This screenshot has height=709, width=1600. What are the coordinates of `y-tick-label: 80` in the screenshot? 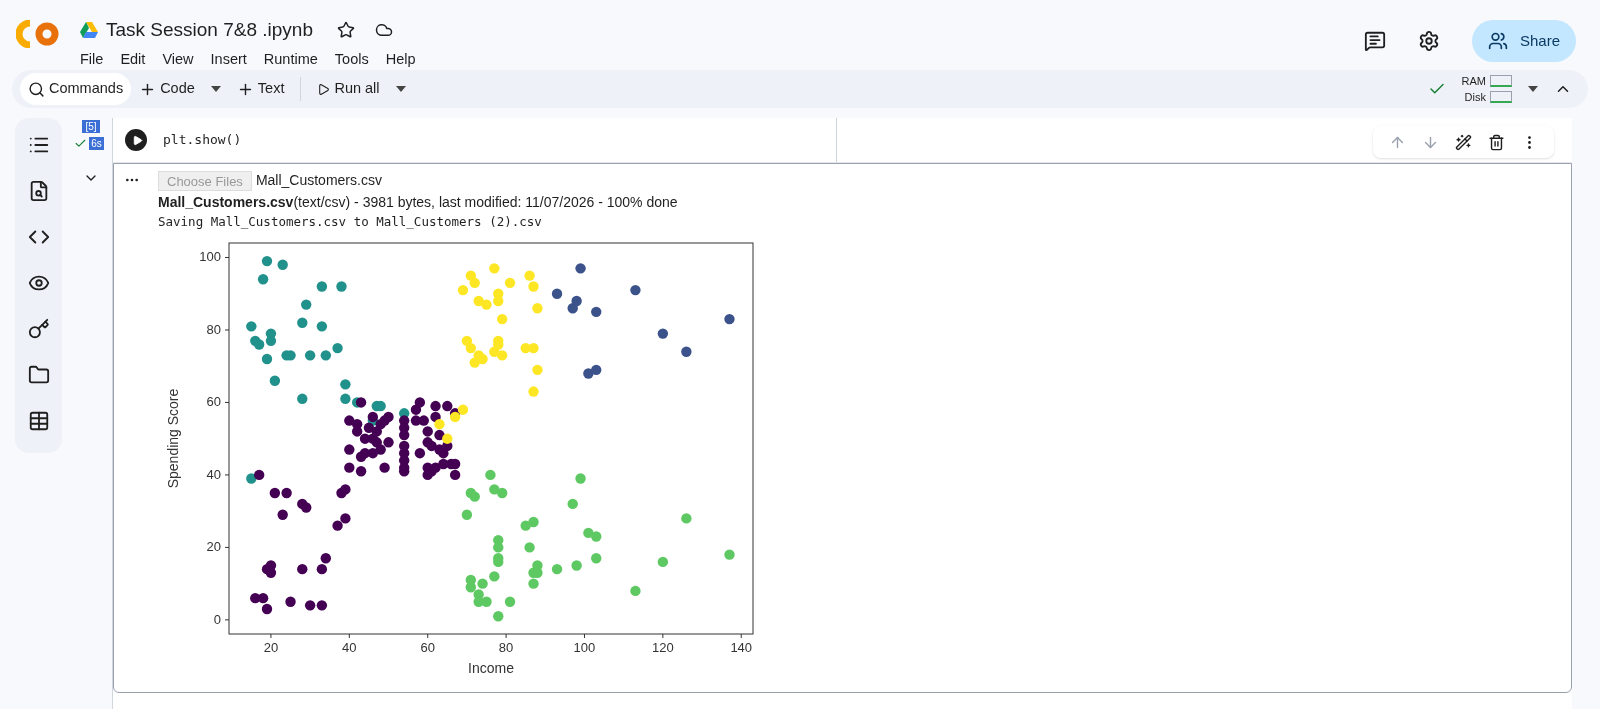 It's located at (213, 329).